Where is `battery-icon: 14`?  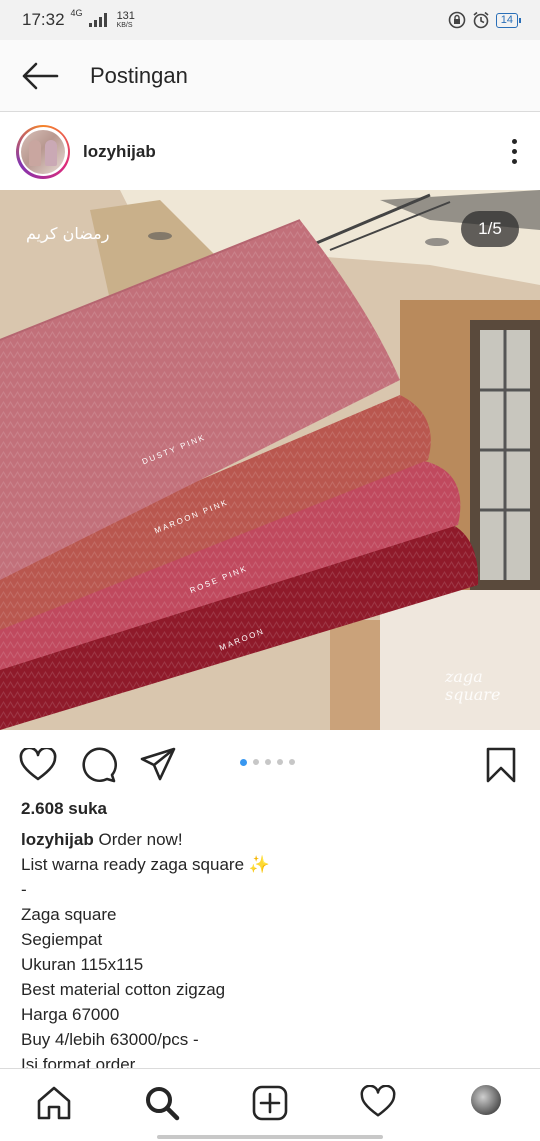 battery-icon: 14 is located at coordinates (508, 20).